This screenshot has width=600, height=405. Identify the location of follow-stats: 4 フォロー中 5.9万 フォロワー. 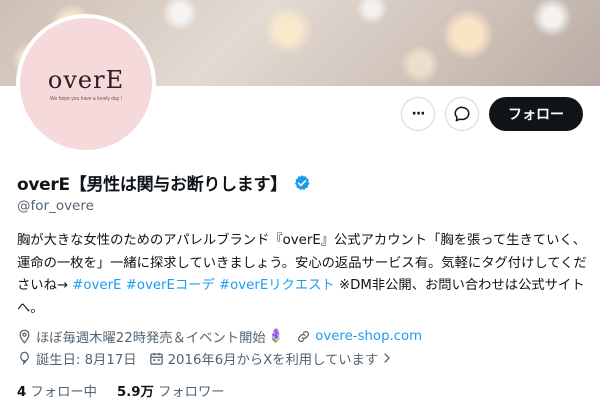
(131, 390).